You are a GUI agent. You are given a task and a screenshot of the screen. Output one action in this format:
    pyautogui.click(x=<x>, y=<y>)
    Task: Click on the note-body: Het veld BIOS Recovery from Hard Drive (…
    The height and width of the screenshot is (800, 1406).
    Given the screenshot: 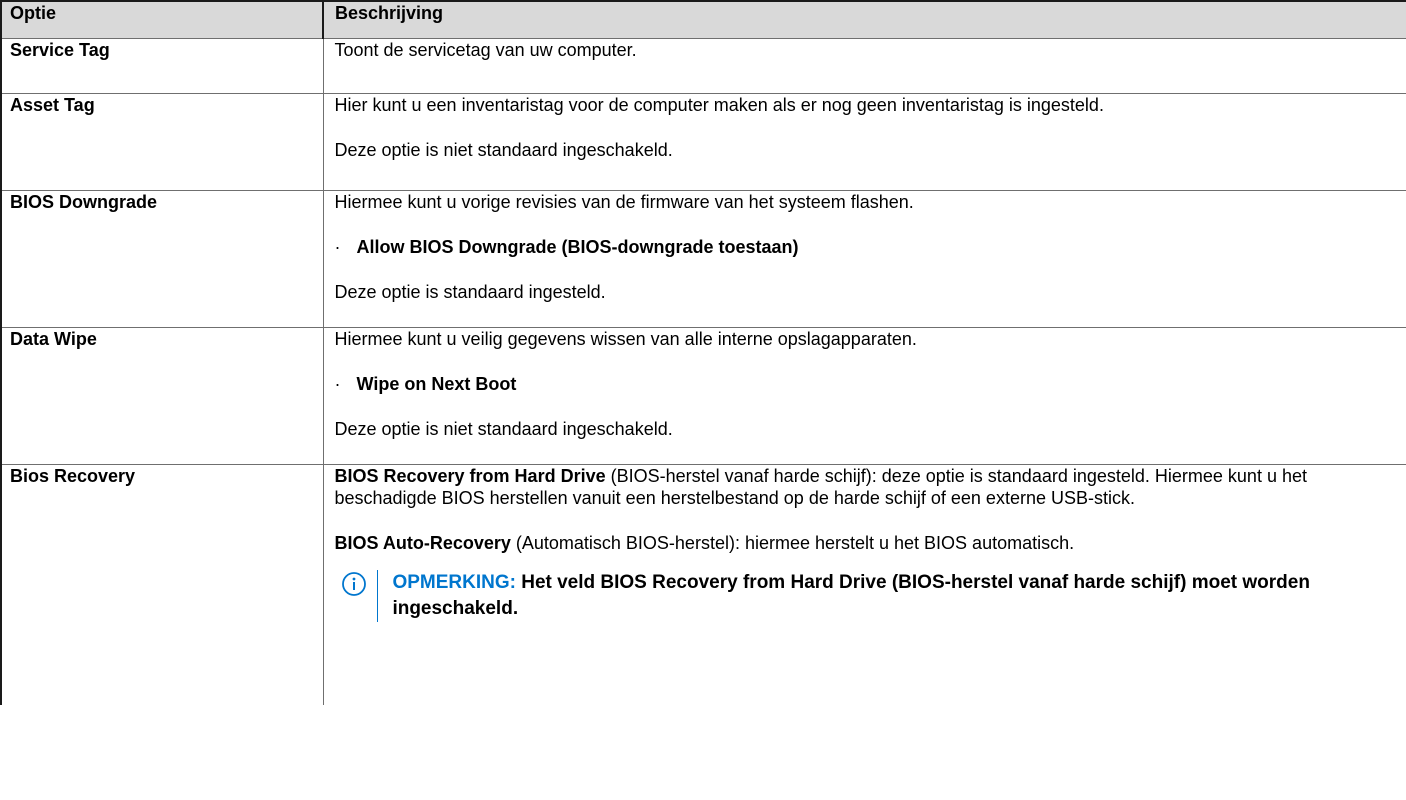 What is the action you would take?
    pyautogui.click(x=851, y=595)
    